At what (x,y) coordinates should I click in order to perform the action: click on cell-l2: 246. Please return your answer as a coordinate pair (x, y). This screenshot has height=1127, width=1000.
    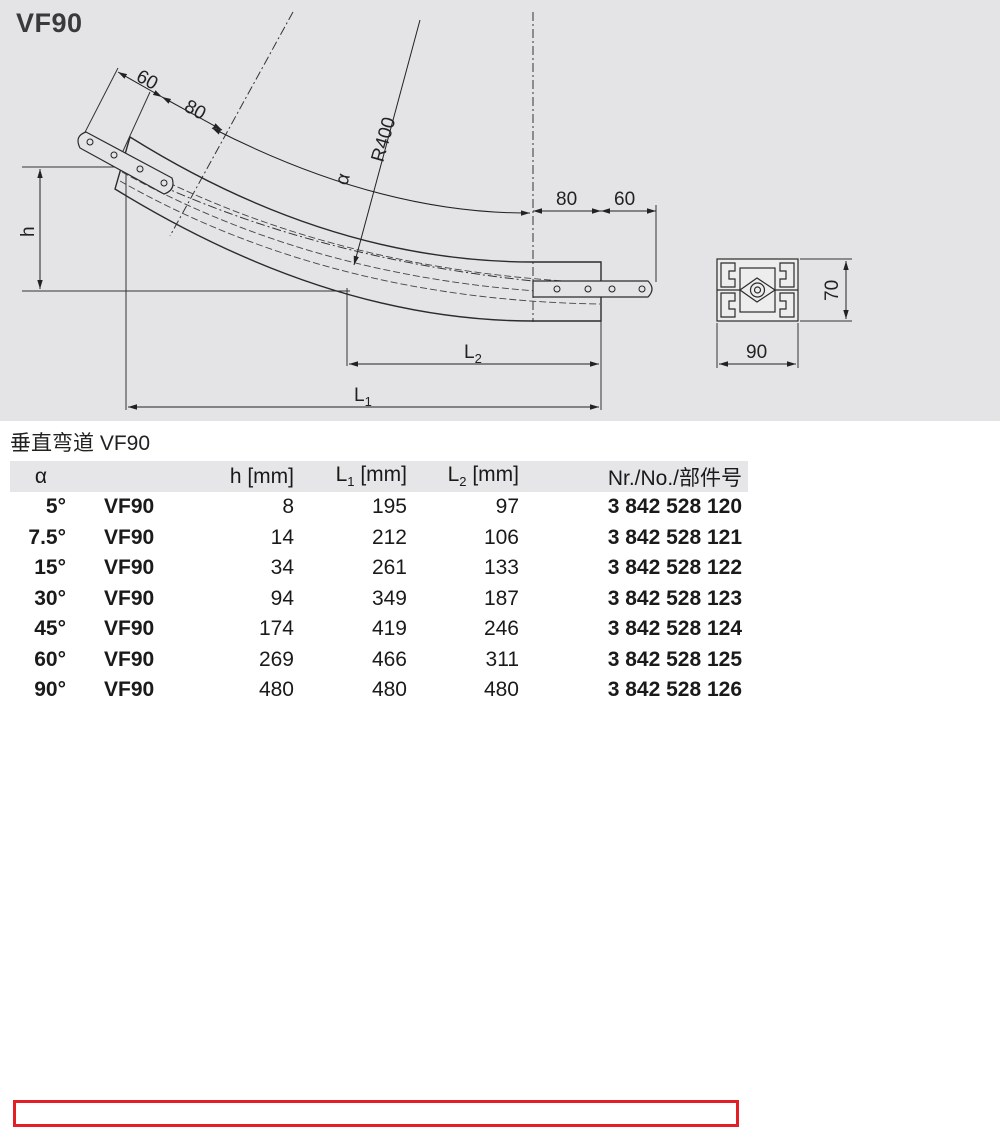
    Looking at the image, I should click on (501, 629).